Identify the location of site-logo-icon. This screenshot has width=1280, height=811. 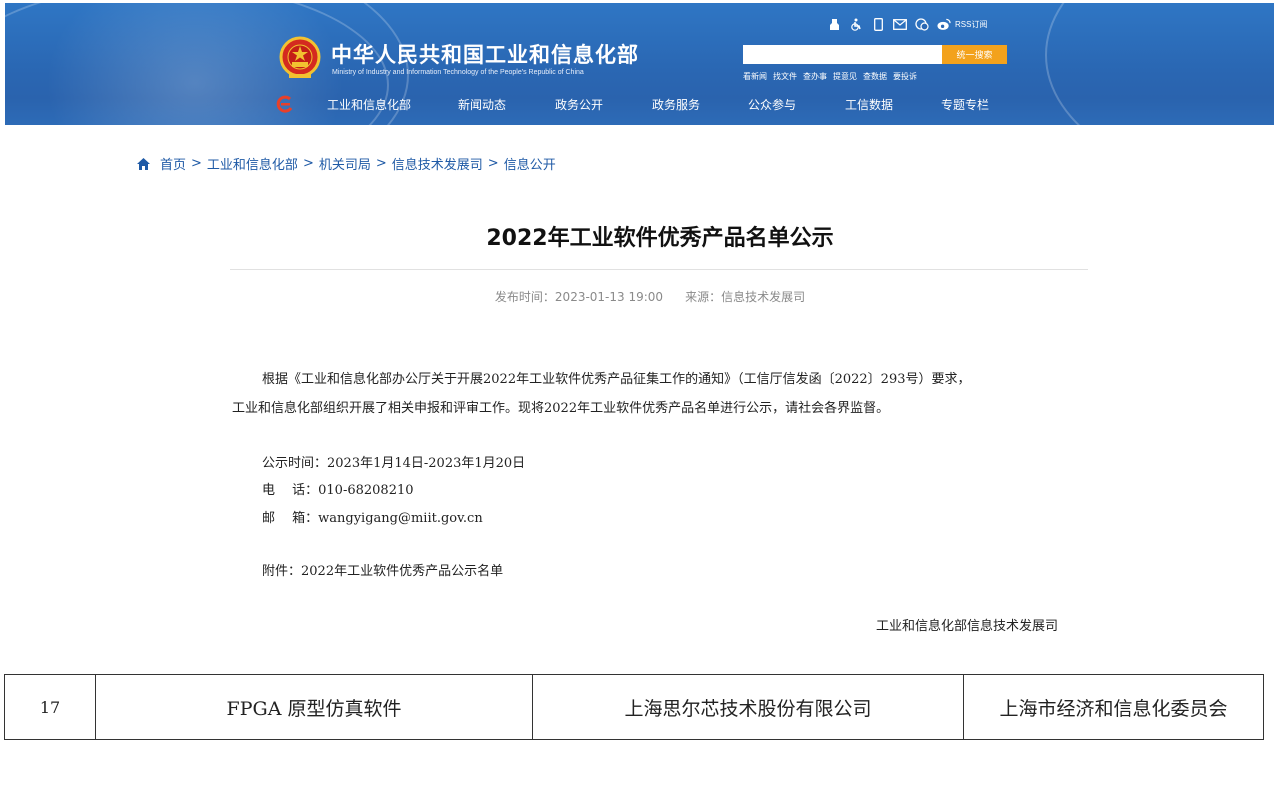
(285, 104).